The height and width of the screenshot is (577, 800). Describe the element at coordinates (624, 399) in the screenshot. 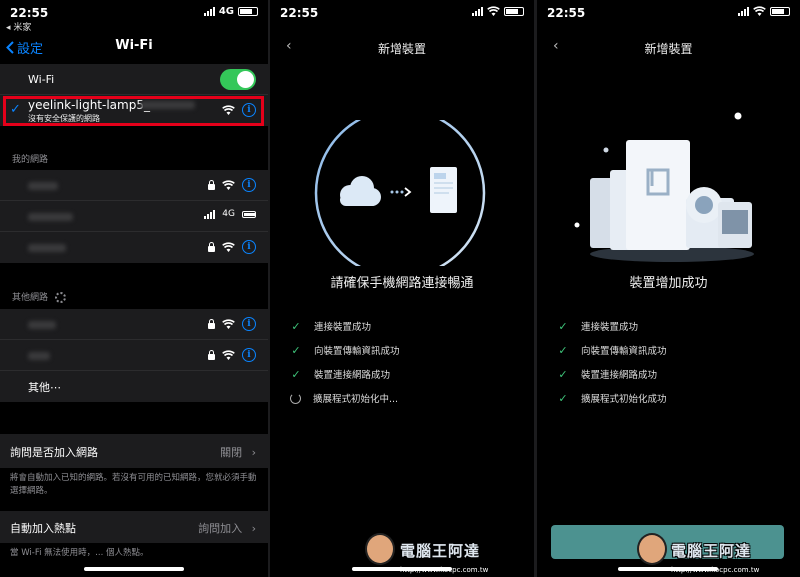

I see `step-label: 擴展程式初始化成功` at that location.